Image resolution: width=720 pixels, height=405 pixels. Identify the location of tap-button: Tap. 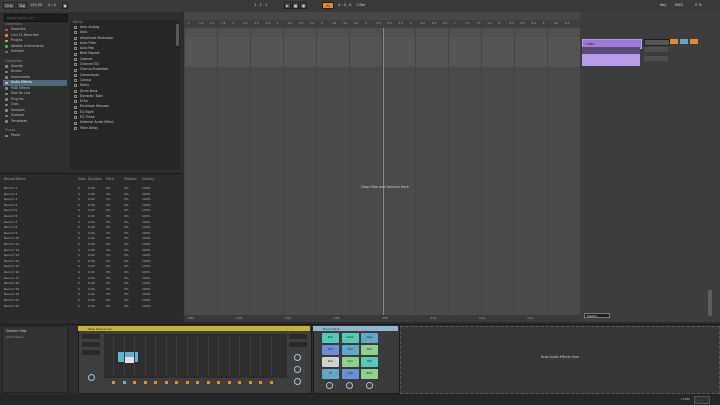
(22, 5).